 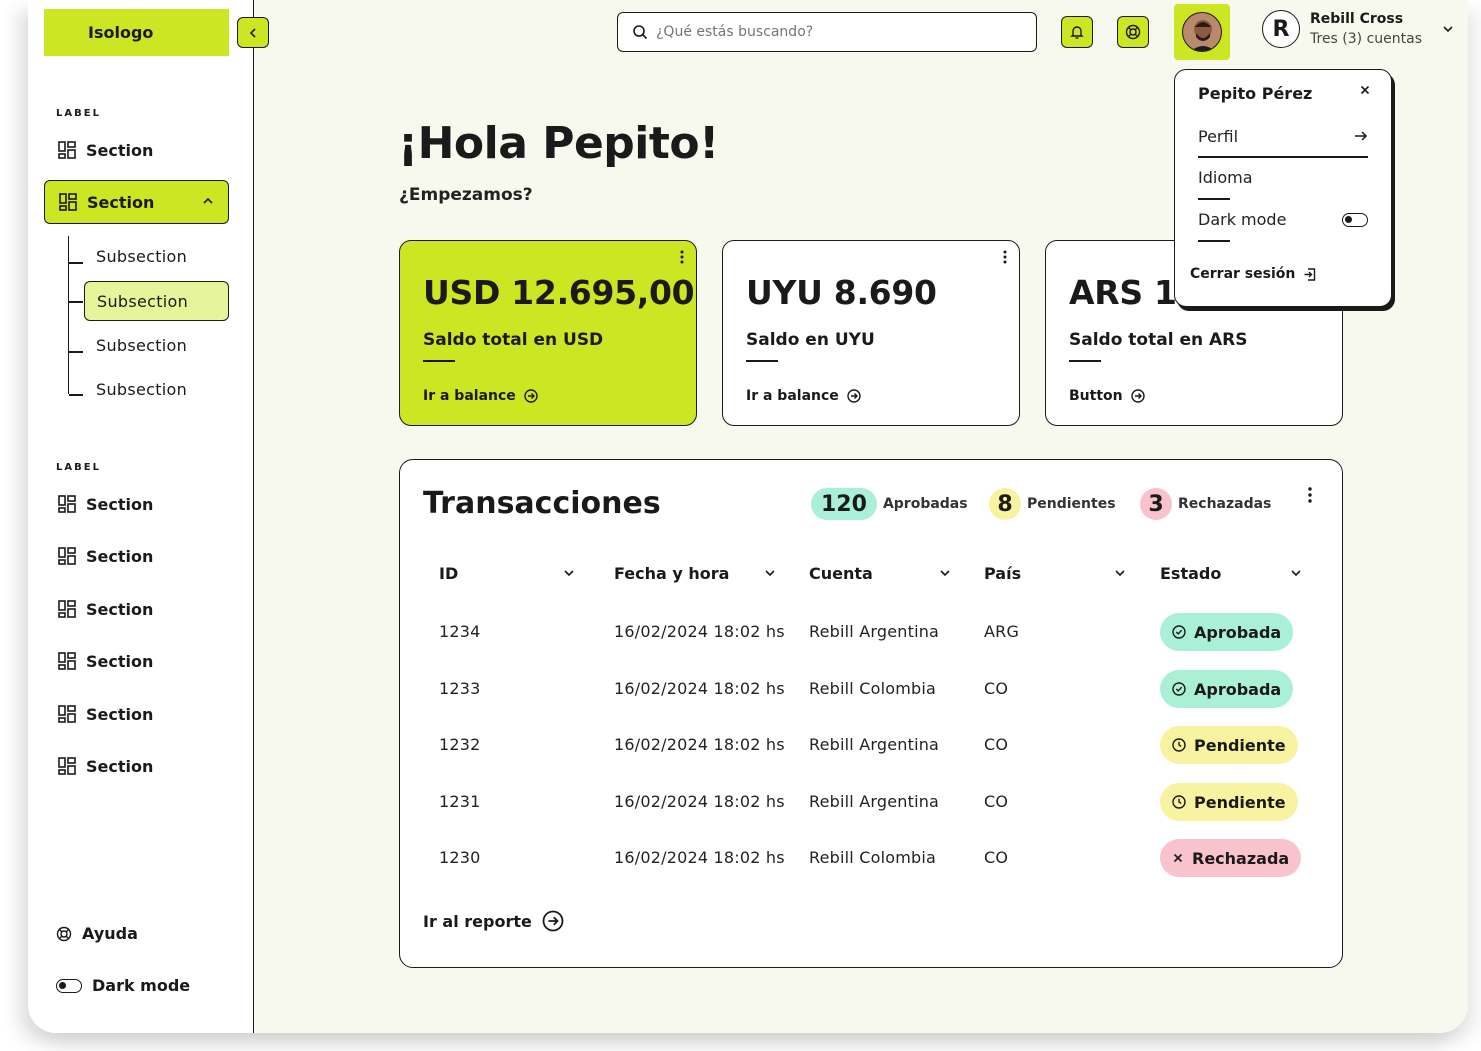 What do you see at coordinates (1055, 573) in the screenshot?
I see `column-header-country: País` at bounding box center [1055, 573].